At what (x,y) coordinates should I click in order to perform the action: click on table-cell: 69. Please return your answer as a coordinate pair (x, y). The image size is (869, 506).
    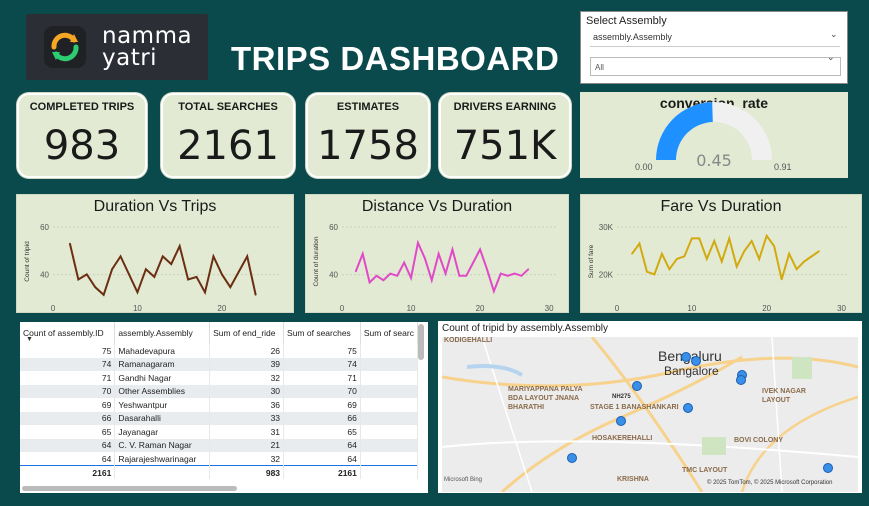
    Looking at the image, I should click on (68, 405).